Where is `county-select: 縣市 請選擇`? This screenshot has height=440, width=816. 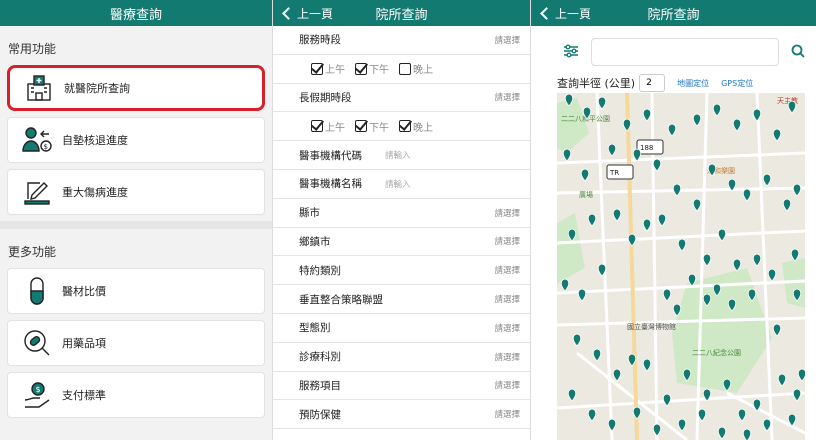 county-select: 縣市 請選擇 is located at coordinates (401, 213).